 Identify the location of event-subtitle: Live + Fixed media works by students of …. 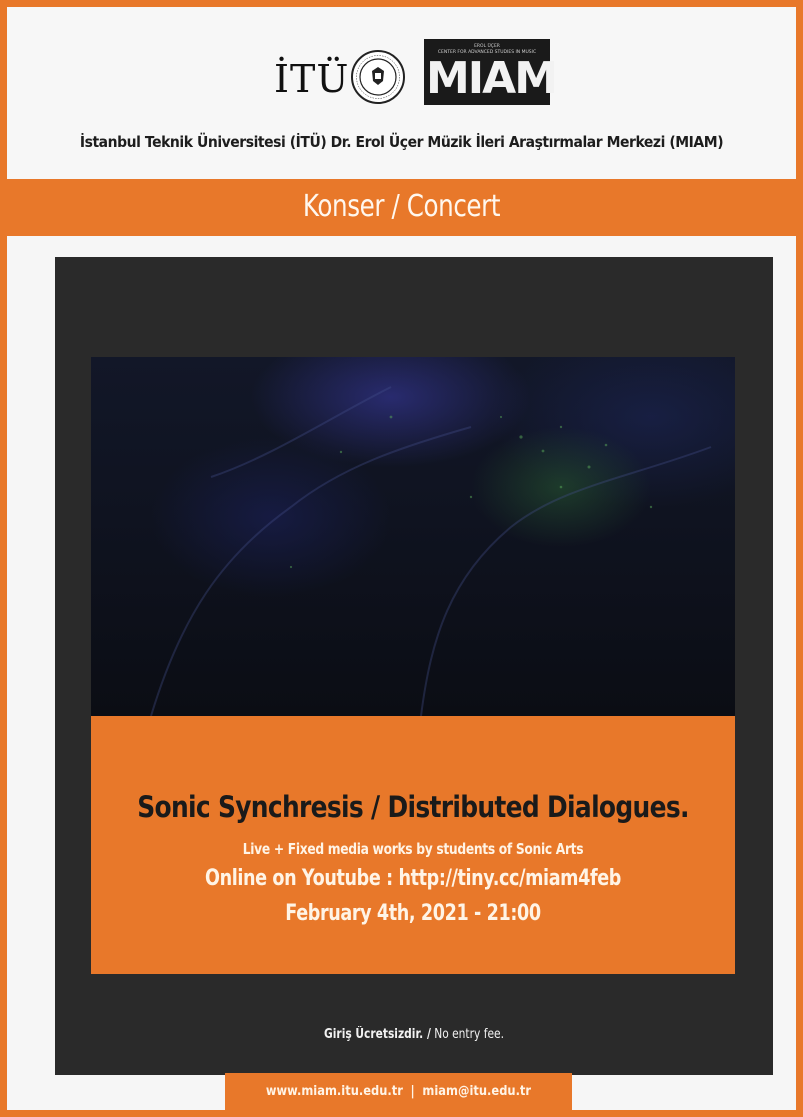
(413, 849).